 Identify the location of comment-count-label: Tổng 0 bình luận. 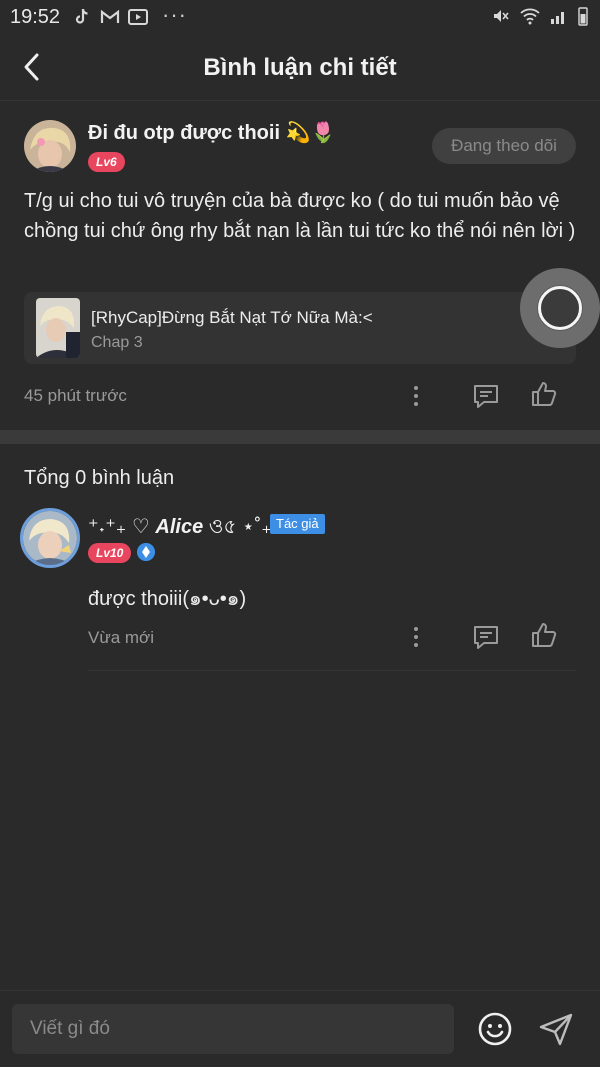
(99, 478).